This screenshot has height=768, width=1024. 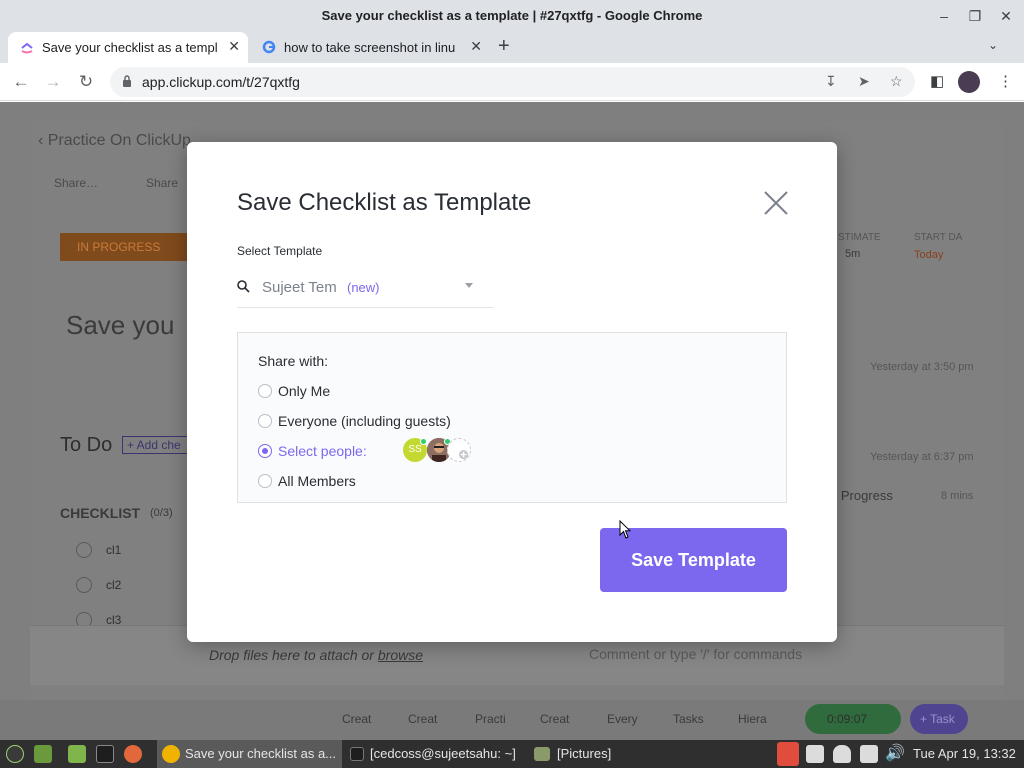 I want to click on files-icon, so click(x=77, y=754).